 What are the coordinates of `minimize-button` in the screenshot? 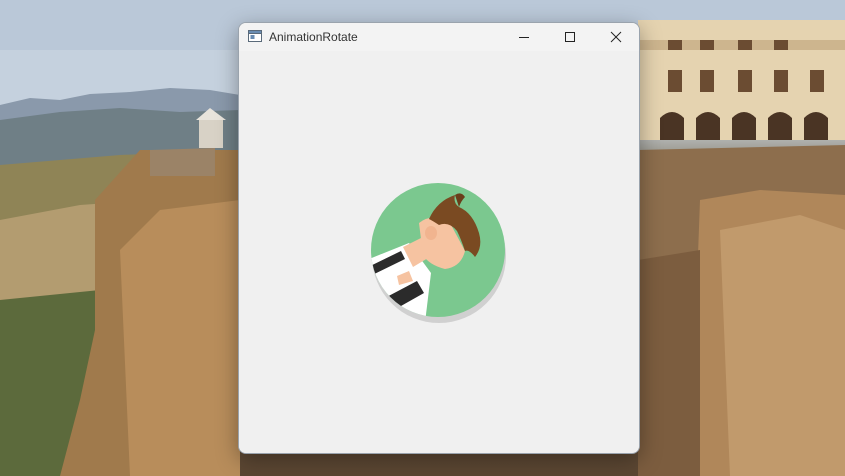 It's located at (524, 37).